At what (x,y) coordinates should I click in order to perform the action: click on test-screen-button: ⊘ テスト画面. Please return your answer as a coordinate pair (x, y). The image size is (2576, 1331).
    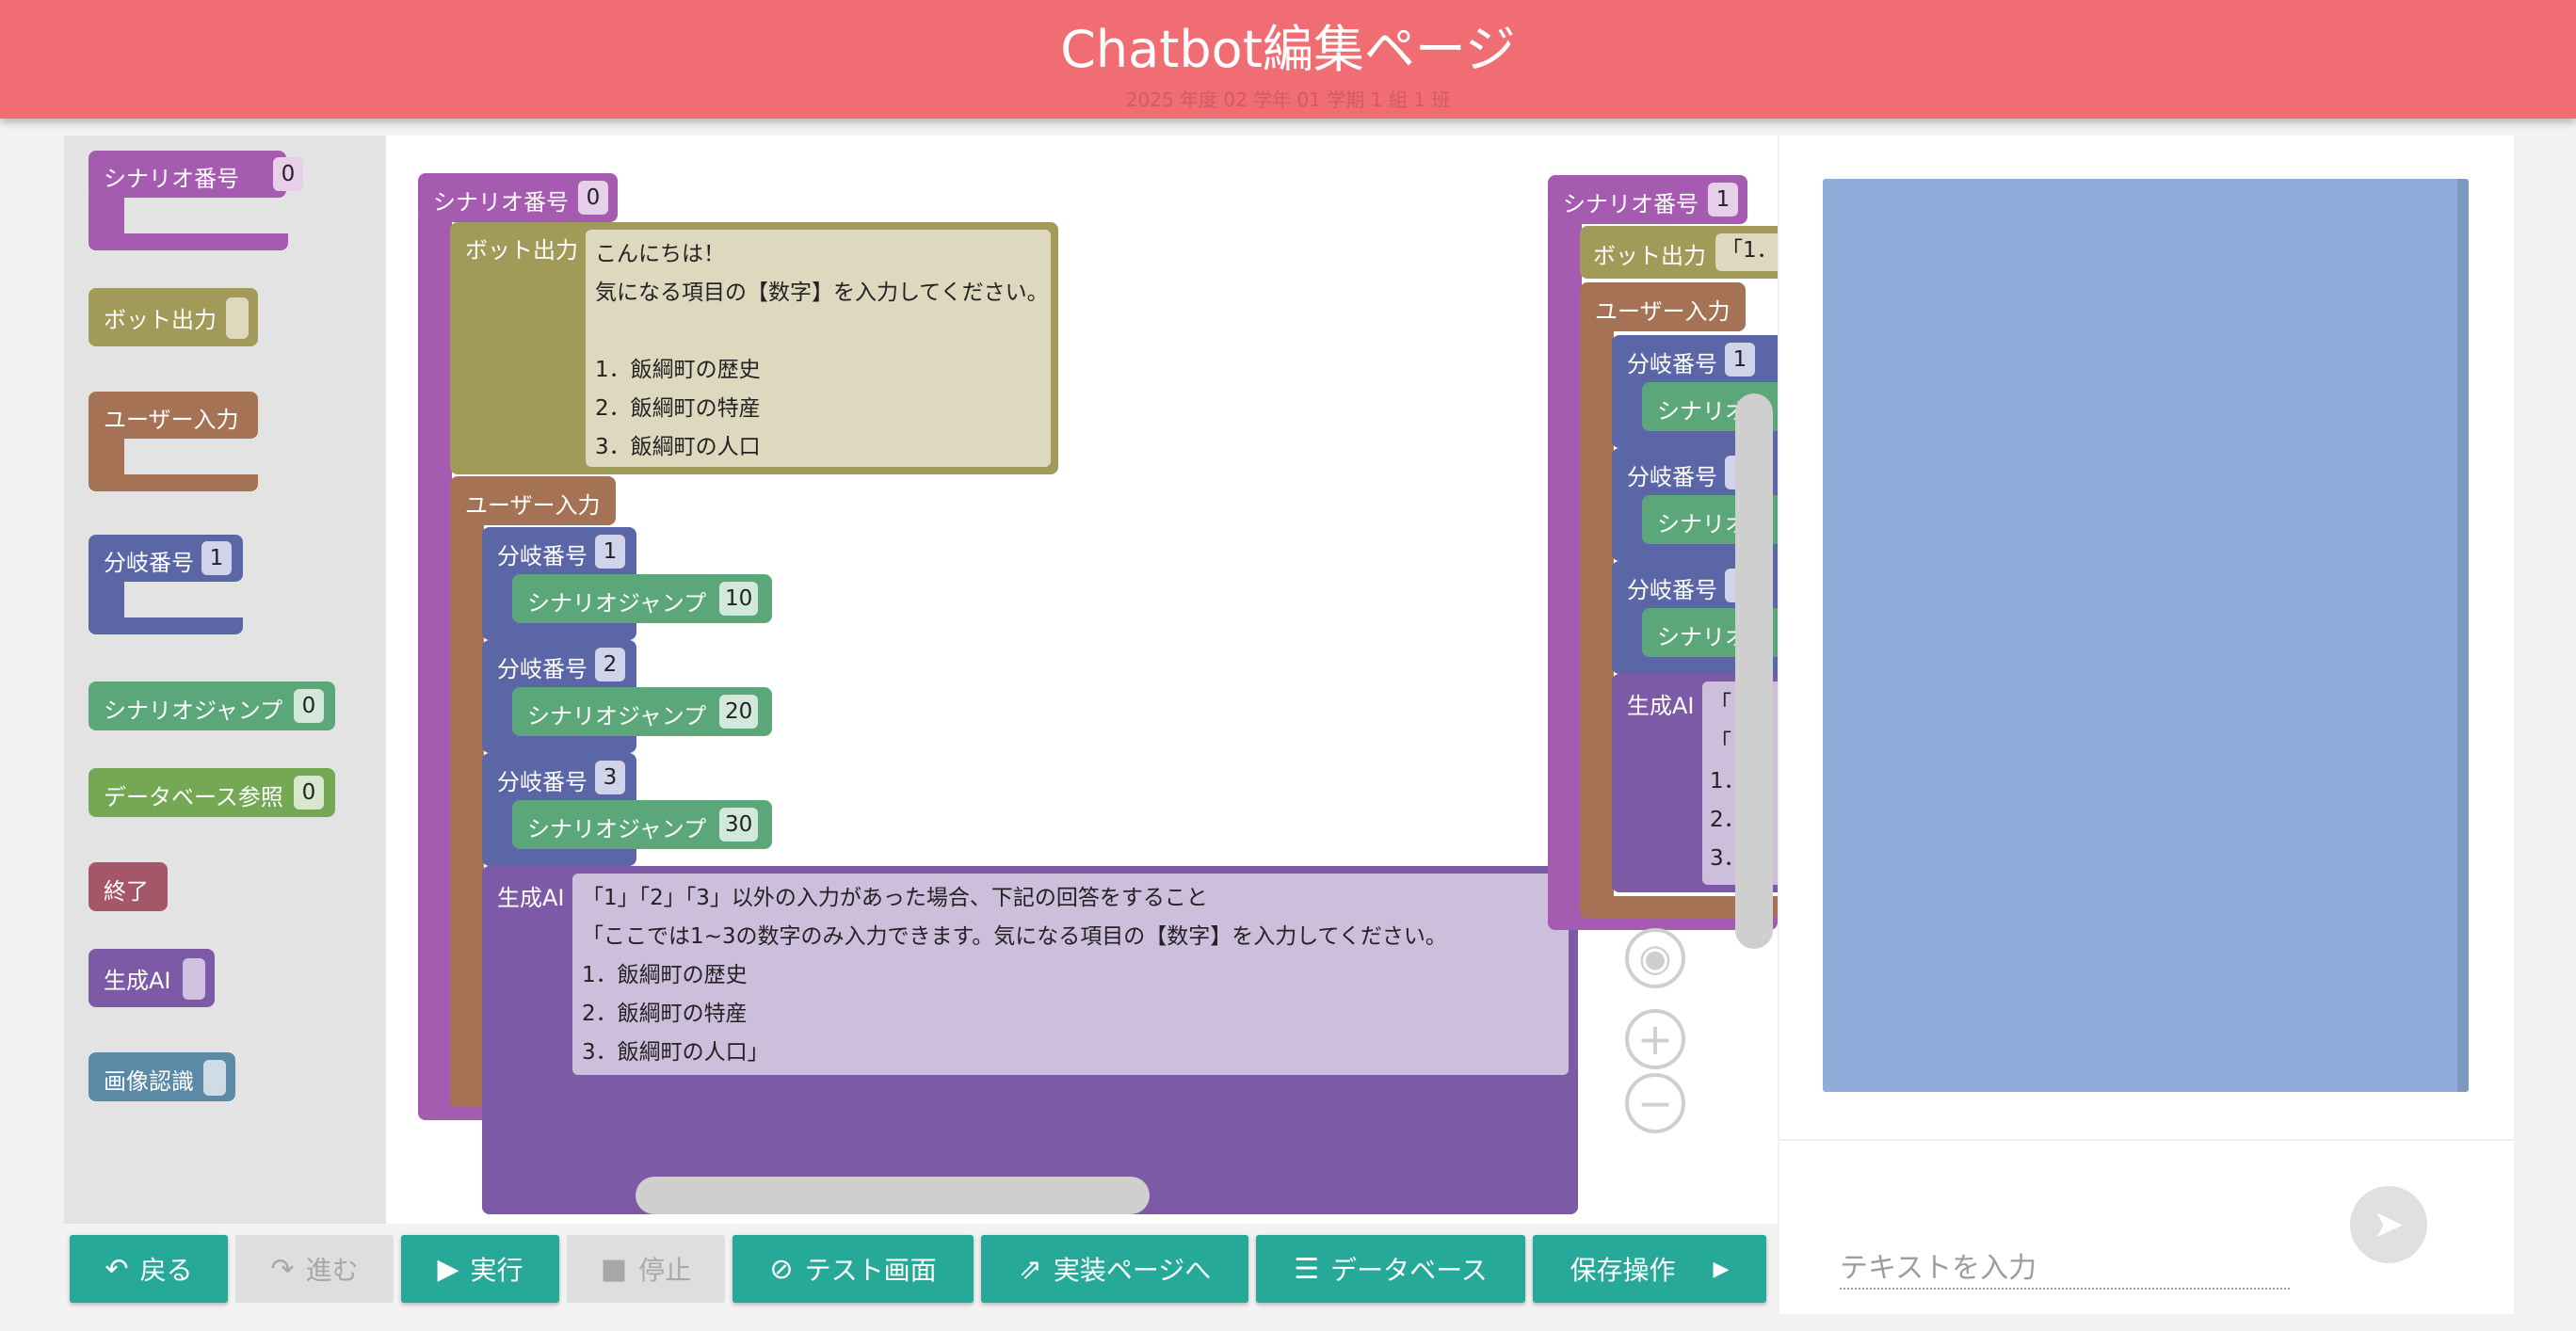
    Looking at the image, I should click on (853, 1269).